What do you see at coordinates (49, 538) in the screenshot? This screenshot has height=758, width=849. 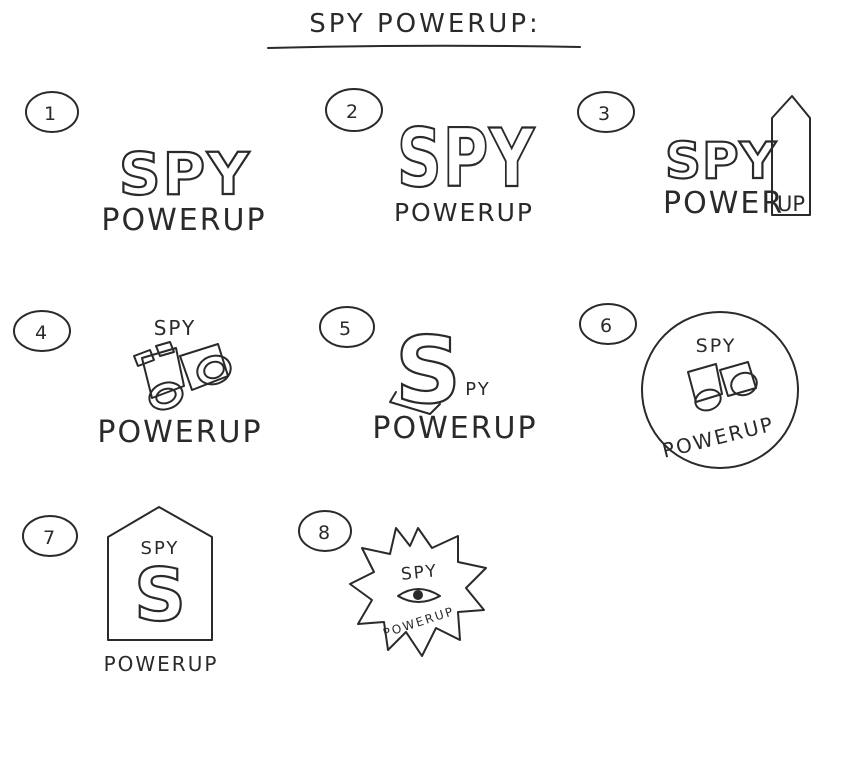 I see `sketch-number: 7` at bounding box center [49, 538].